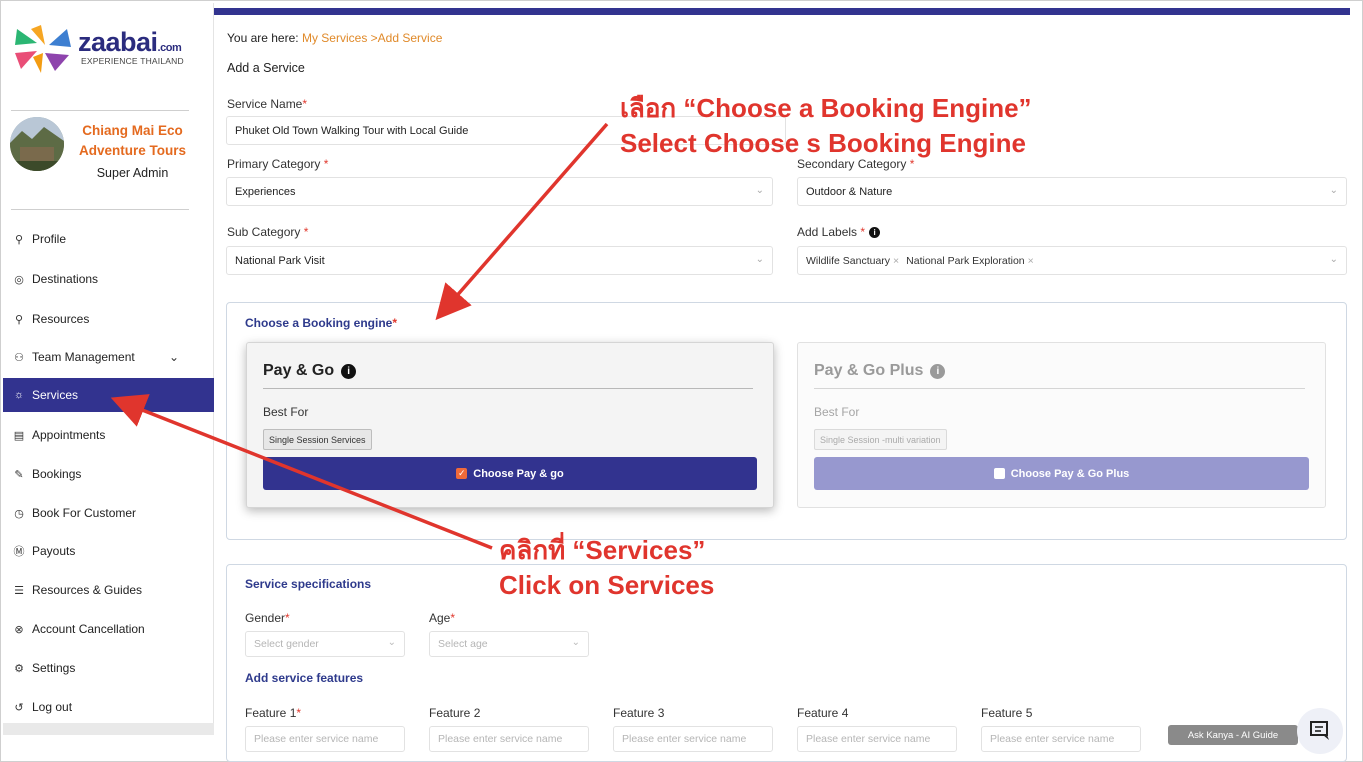 This screenshot has width=1363, height=762. Describe the element at coordinates (509, 644) in the screenshot. I see `age-select: Select age ⌄` at that location.